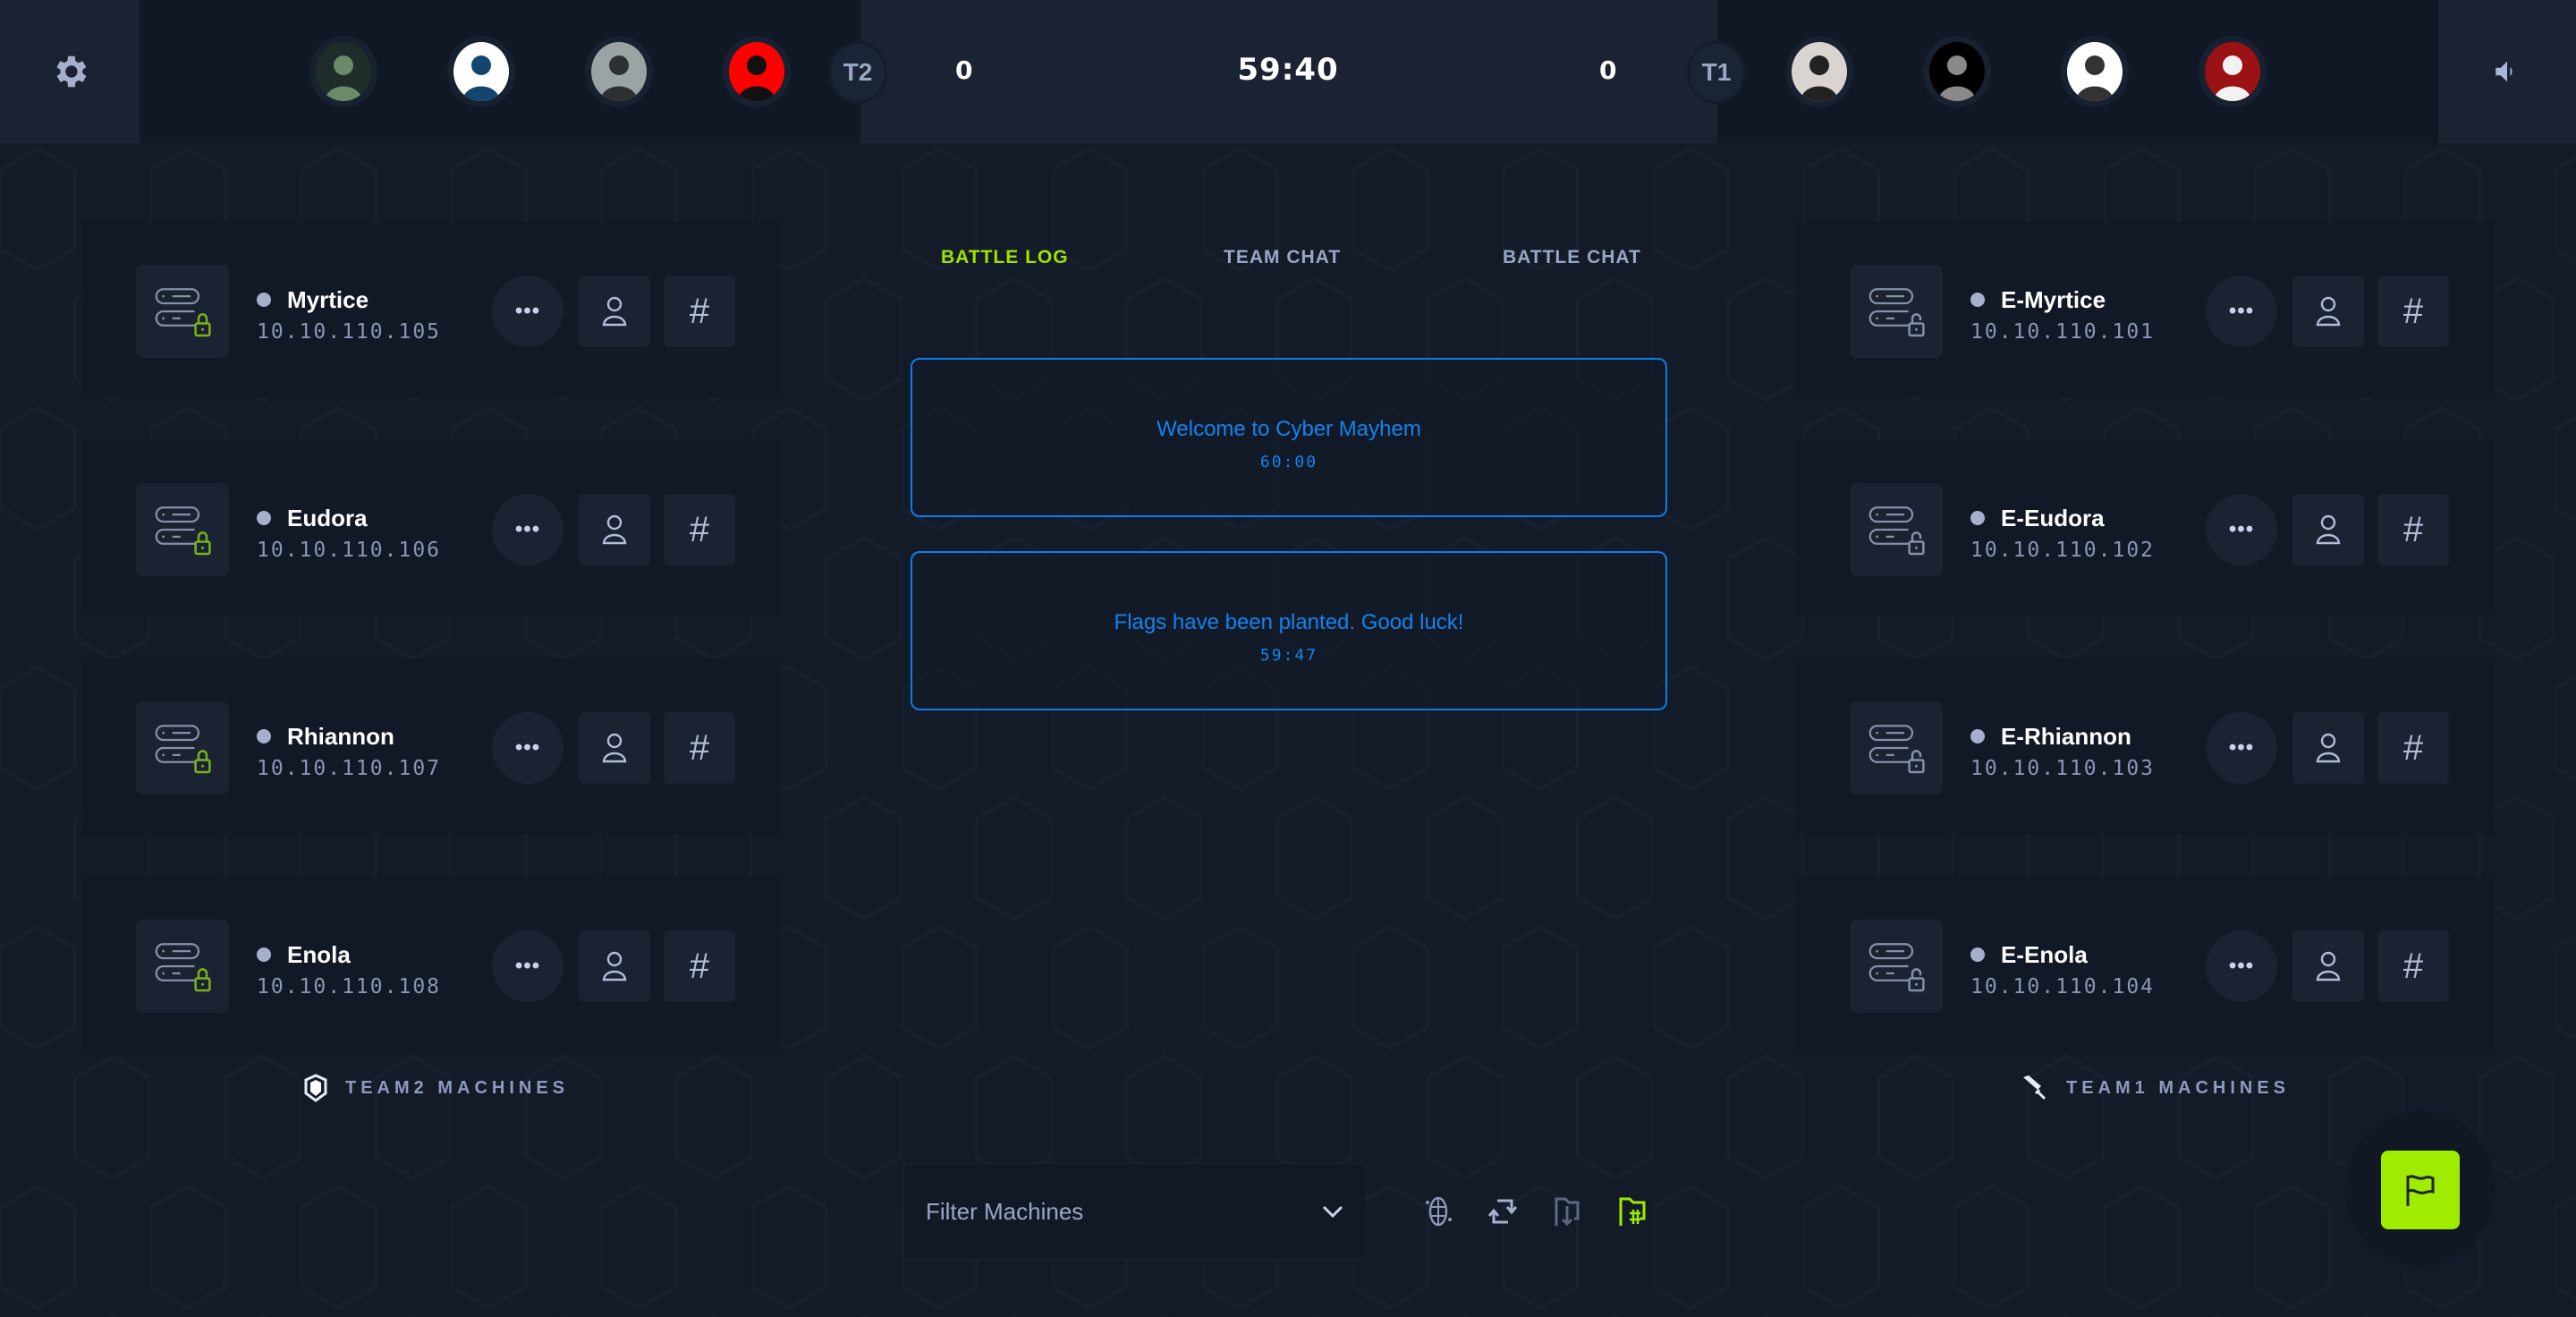 The width and height of the screenshot is (2576, 1317). I want to click on machine-info: Eudora 10.10.110.106, so click(349, 533).